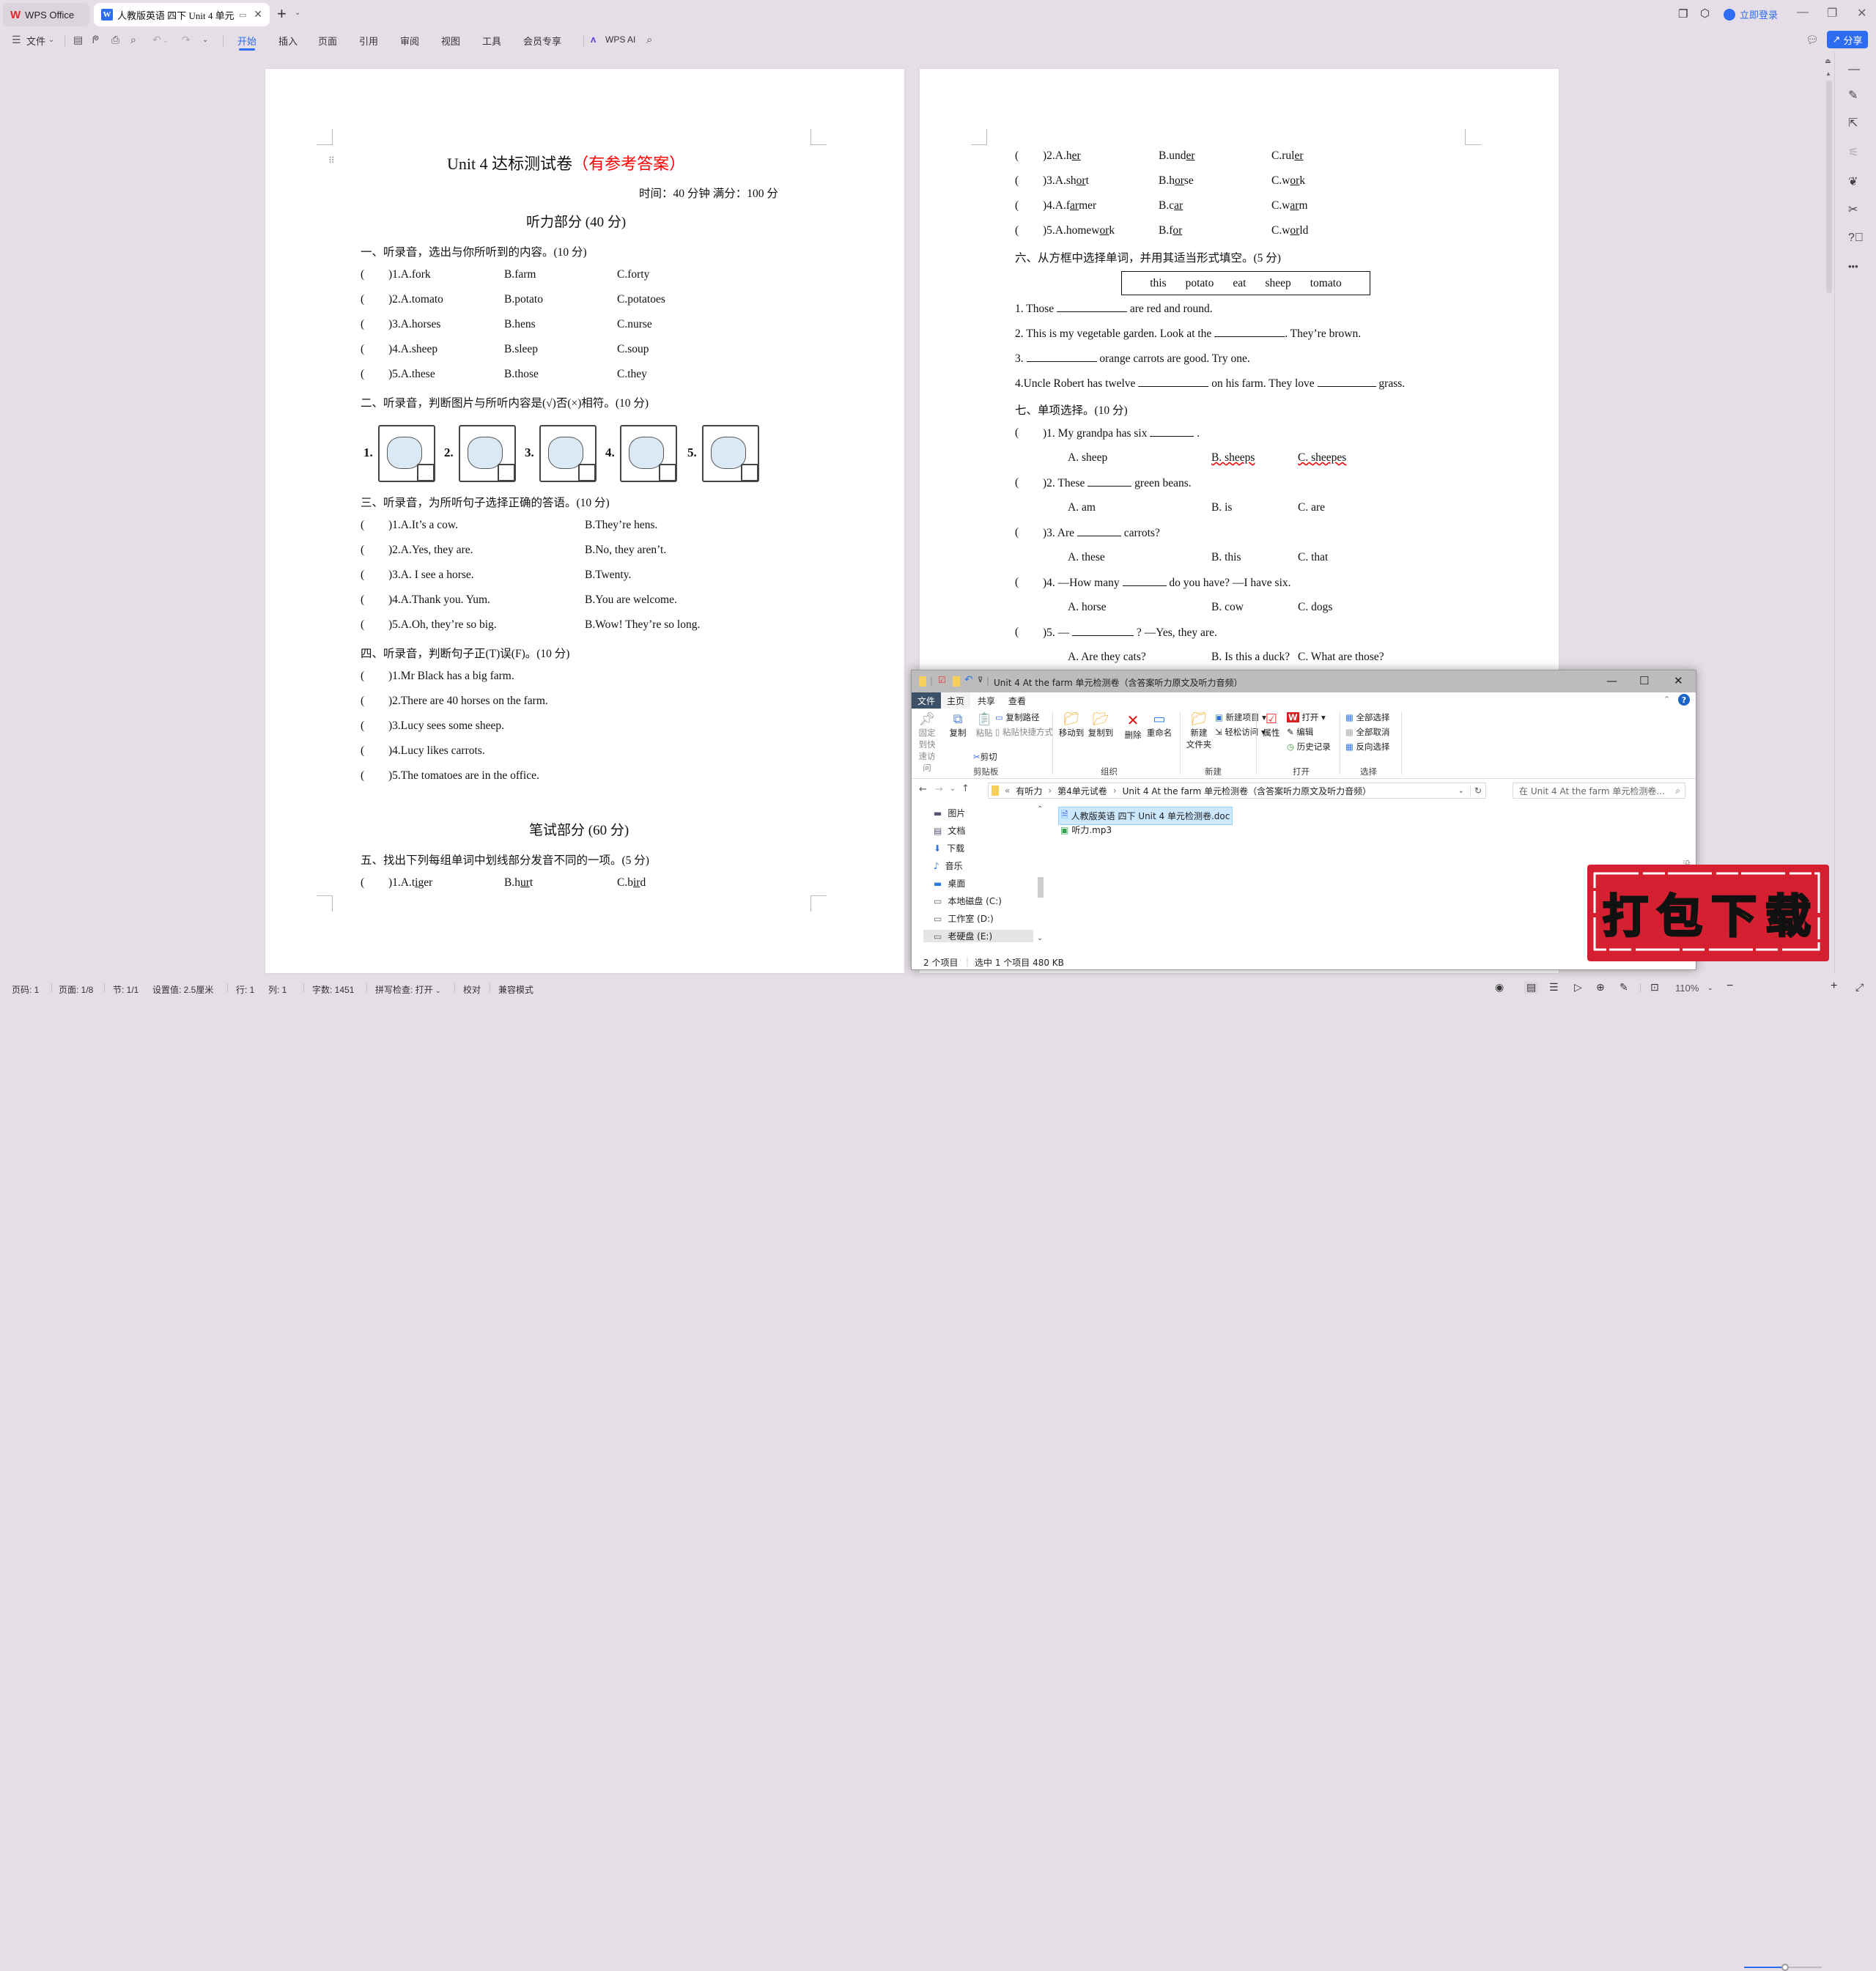 This screenshot has width=1876, height=1971. Describe the element at coordinates (1853, 123) in the screenshot. I see `select-cursor-icon: ⇱` at that location.